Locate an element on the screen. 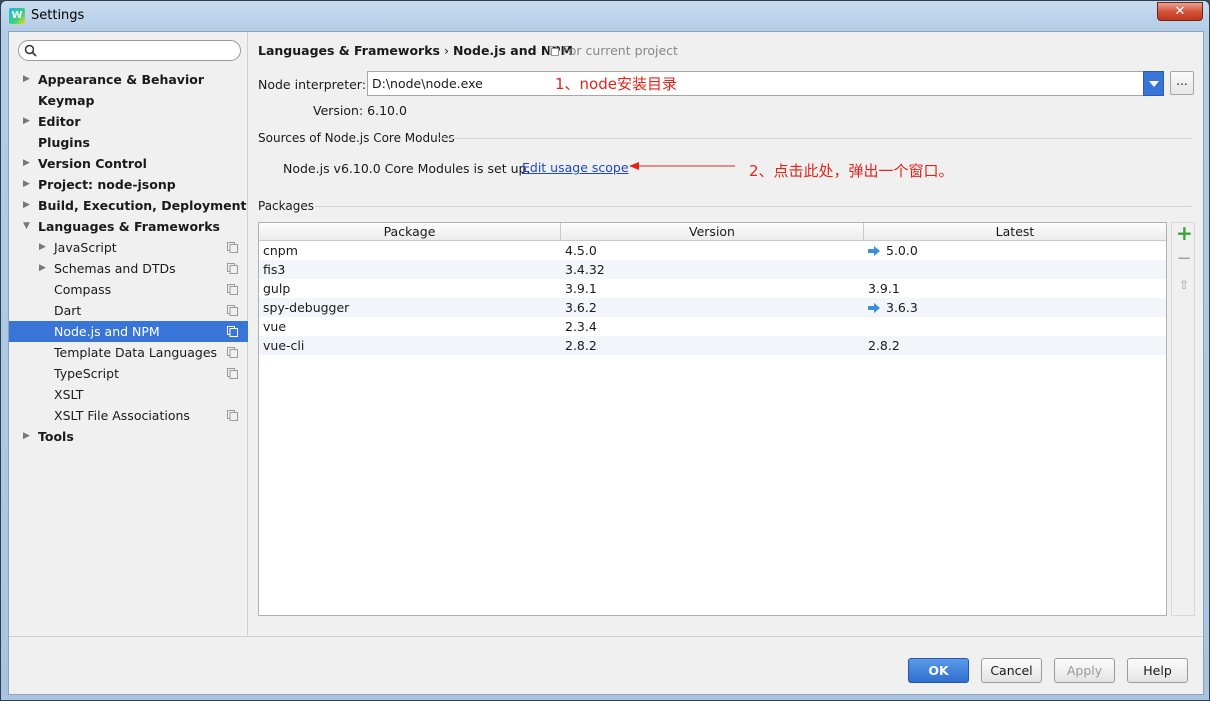 Image resolution: width=1210 pixels, height=701 pixels. sidebar-item-label: Plugins is located at coordinates (64, 142).